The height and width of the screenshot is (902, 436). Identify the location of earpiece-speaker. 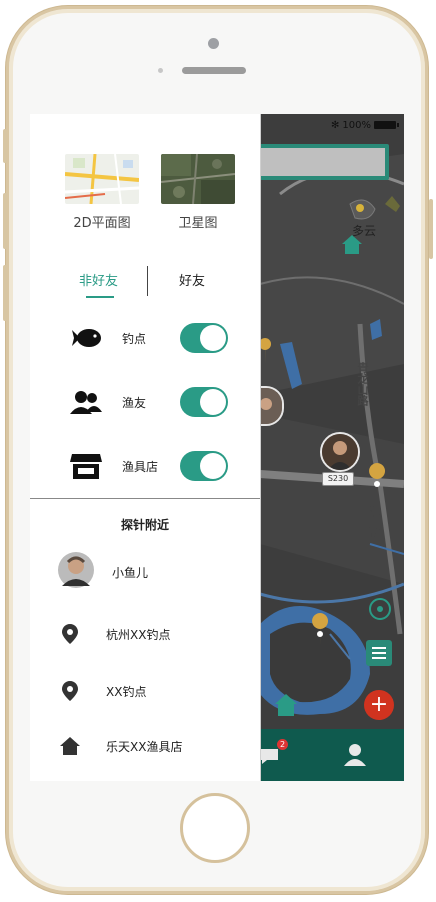
(214, 70).